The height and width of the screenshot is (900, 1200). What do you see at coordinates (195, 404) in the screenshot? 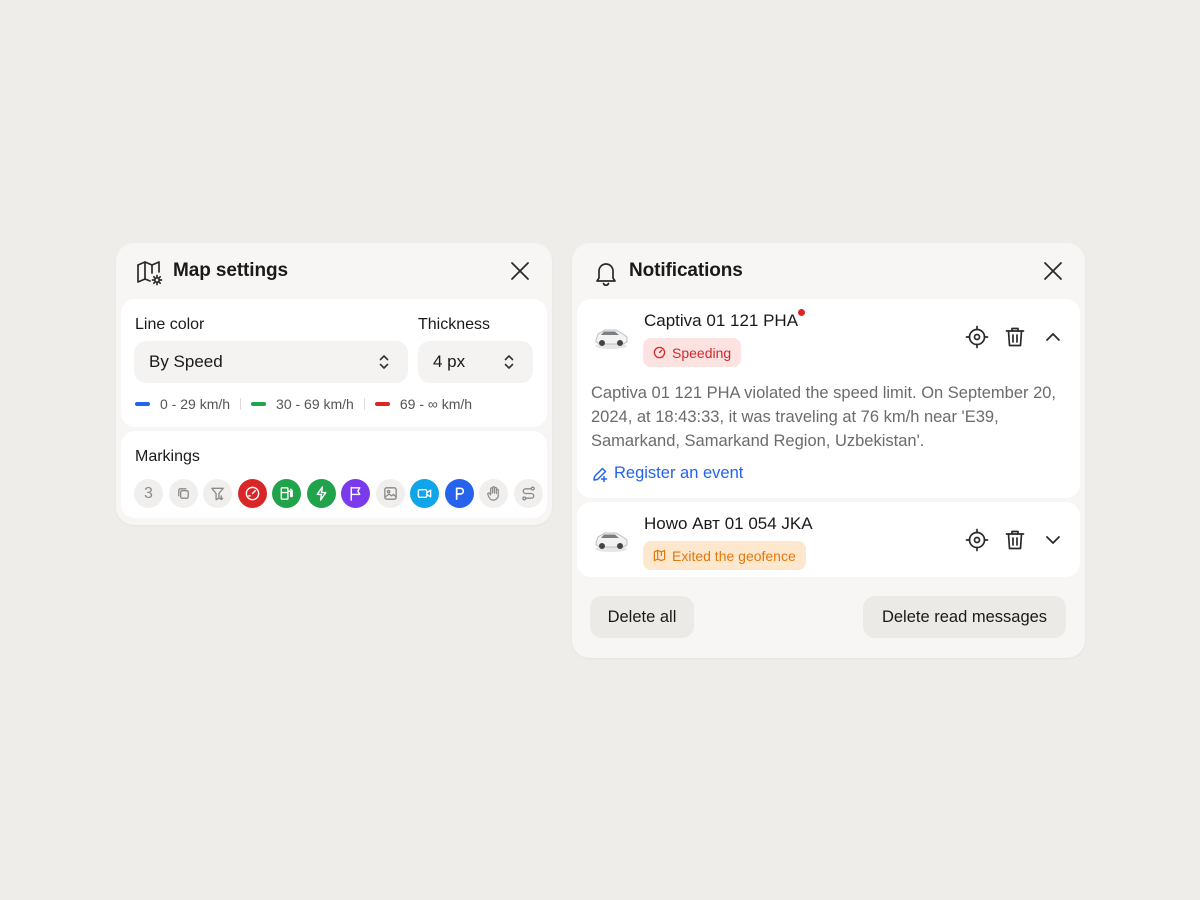
I see `legend-label: 0 - 29 km/h` at bounding box center [195, 404].